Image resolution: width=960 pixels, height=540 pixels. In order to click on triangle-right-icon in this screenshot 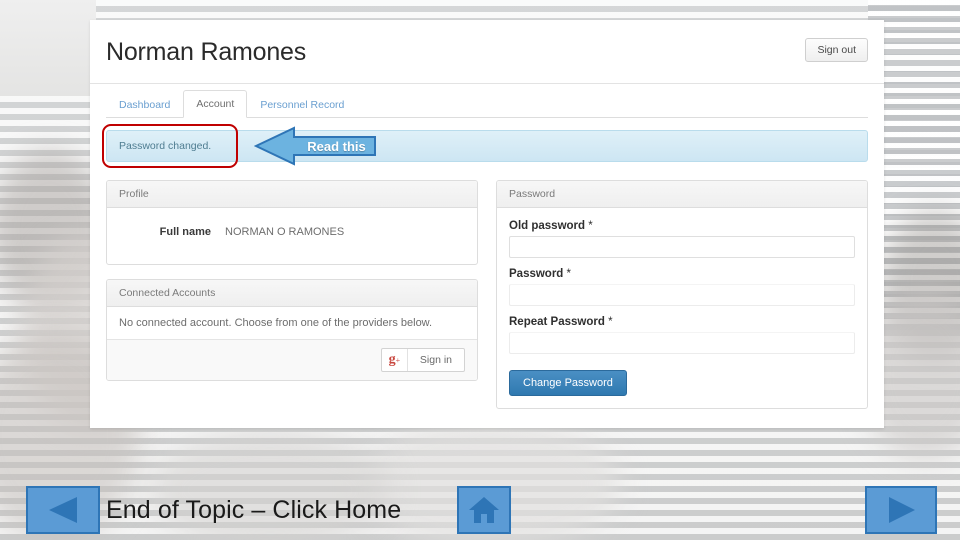, I will do `click(902, 510)`.